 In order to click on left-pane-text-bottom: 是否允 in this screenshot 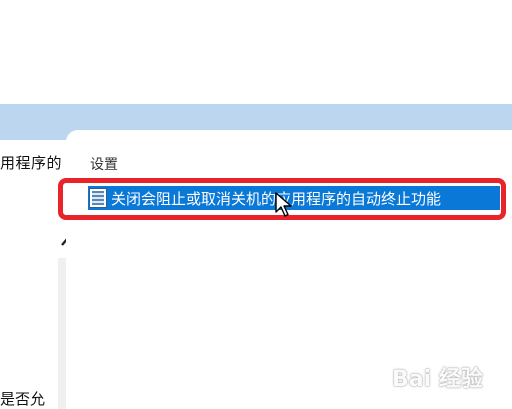, I will do `click(23, 399)`.